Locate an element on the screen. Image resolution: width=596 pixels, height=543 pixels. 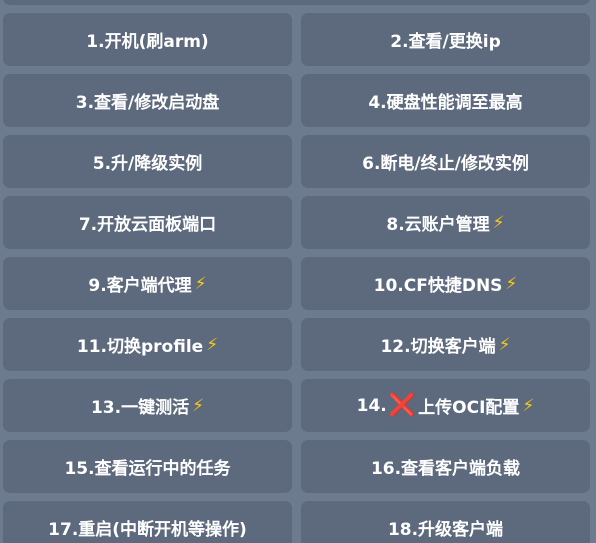
client-proxy-button: 9.客户端代理 ⚡ is located at coordinates (147, 283).